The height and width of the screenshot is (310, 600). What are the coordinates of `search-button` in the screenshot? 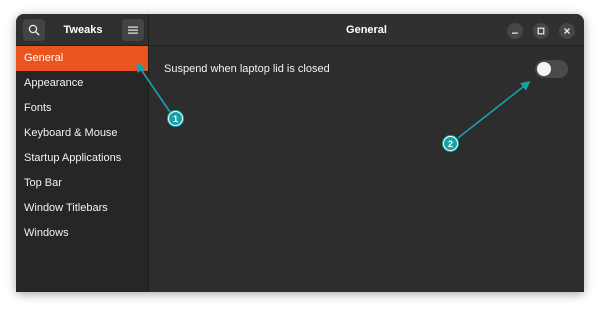 It's located at (34, 30).